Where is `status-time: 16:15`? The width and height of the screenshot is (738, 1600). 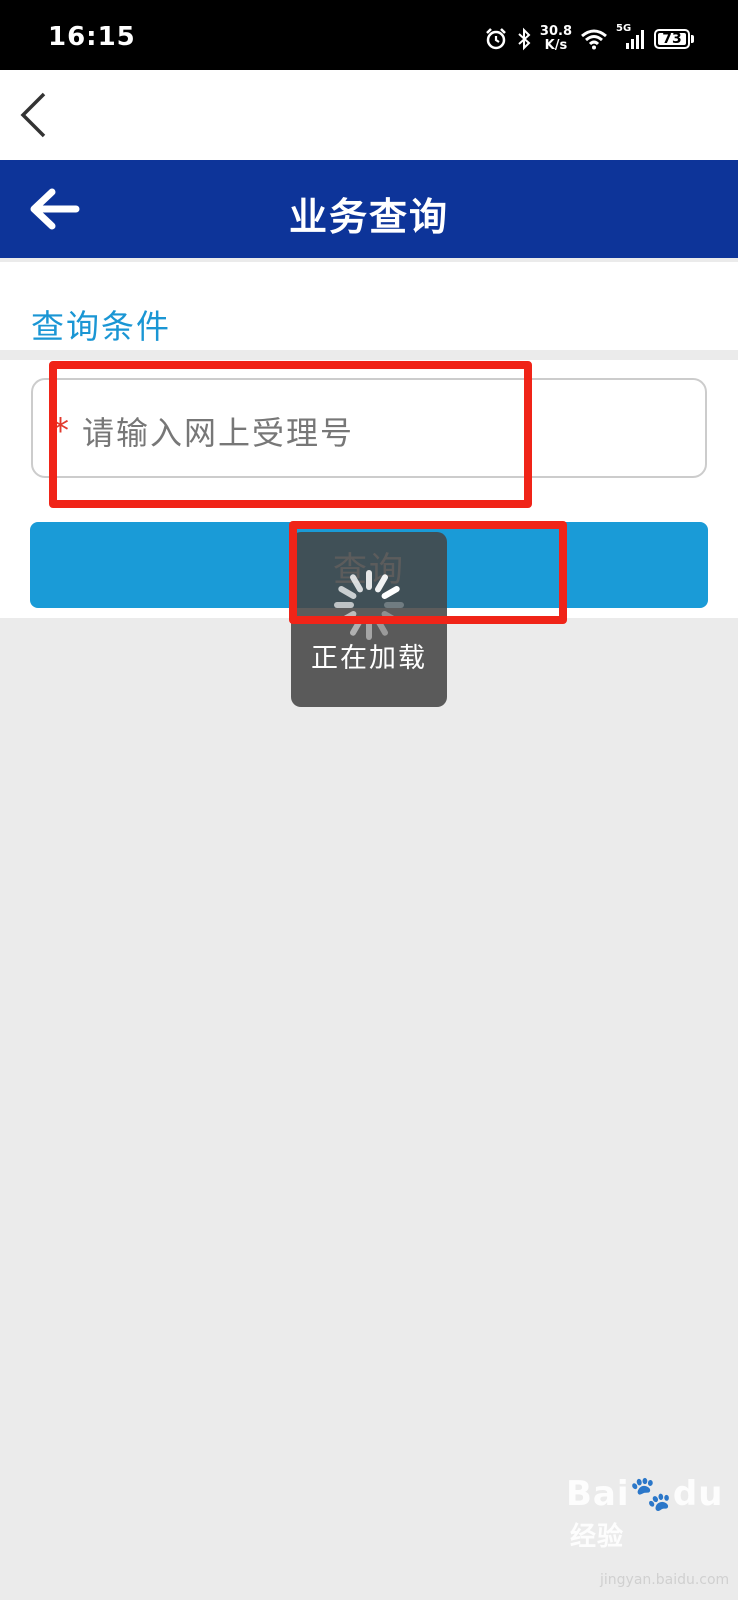
status-time: 16:15 is located at coordinates (92, 37).